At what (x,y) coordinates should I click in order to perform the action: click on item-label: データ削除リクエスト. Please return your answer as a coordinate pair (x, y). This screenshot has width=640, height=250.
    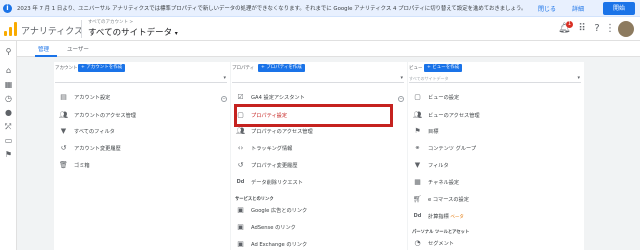
    Looking at the image, I should click on (277, 183).